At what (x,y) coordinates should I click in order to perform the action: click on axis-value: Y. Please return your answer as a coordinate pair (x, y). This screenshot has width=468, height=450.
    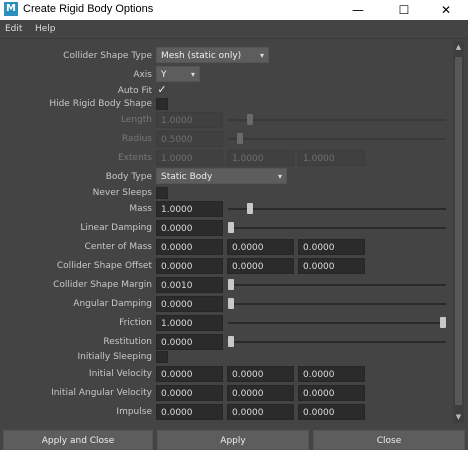
    Looking at the image, I should click on (164, 75).